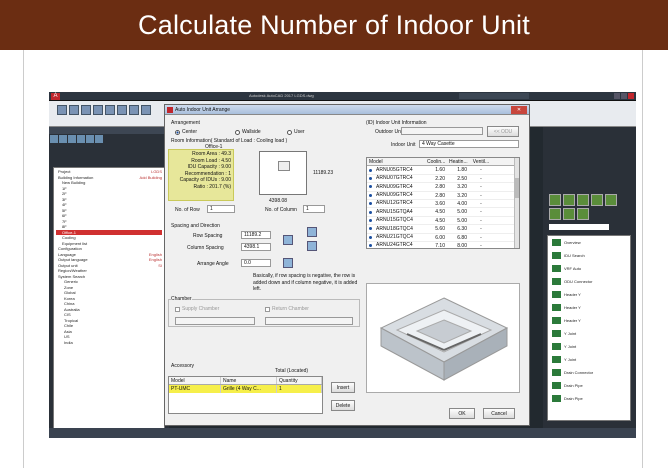 The image size is (668, 471). I want to click on bullet-icon, so click(370, 229).